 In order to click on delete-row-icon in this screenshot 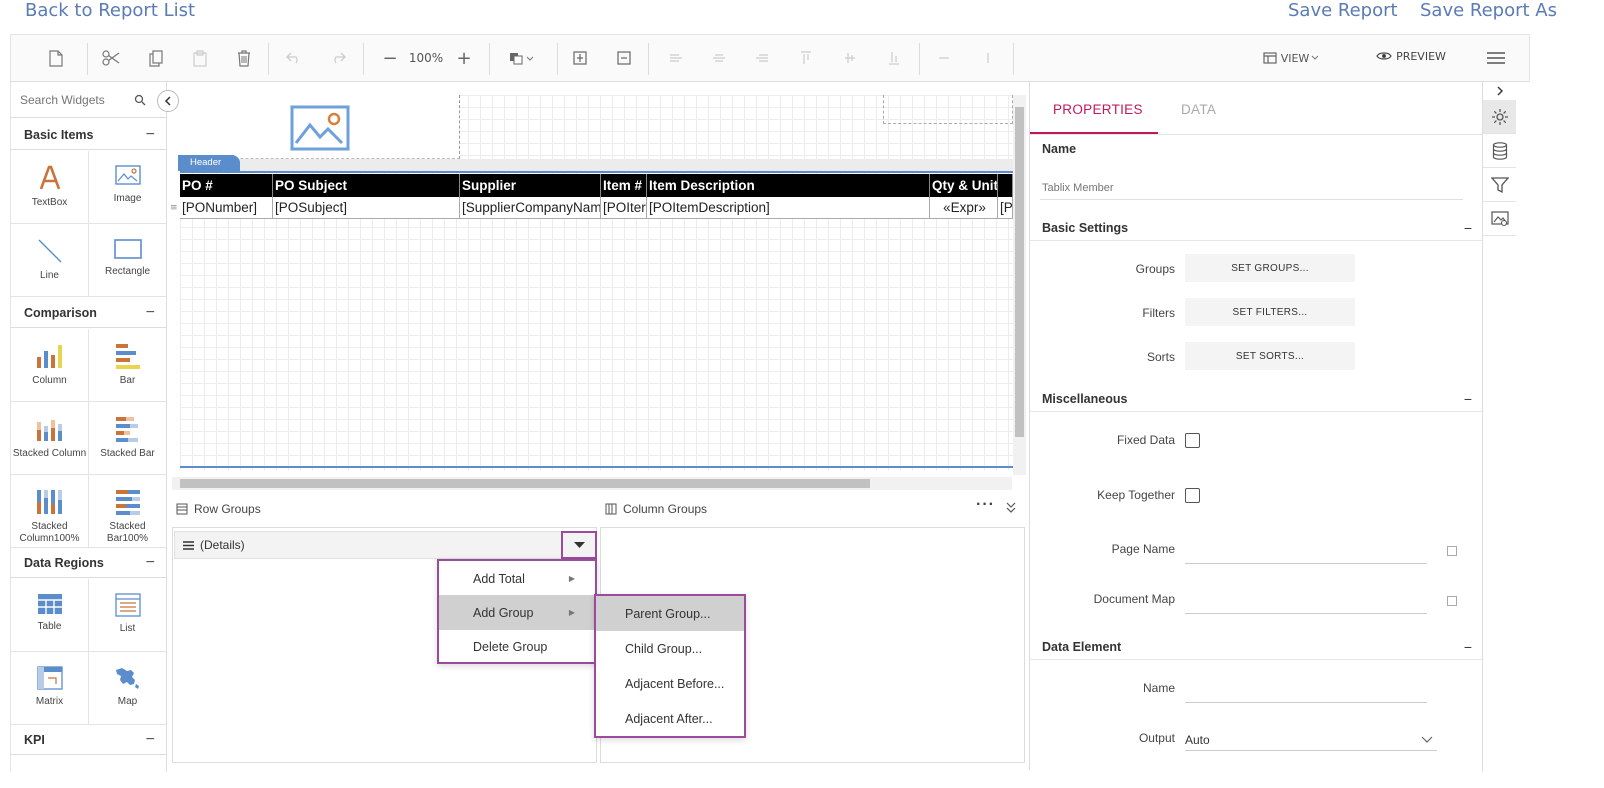, I will do `click(624, 58)`.